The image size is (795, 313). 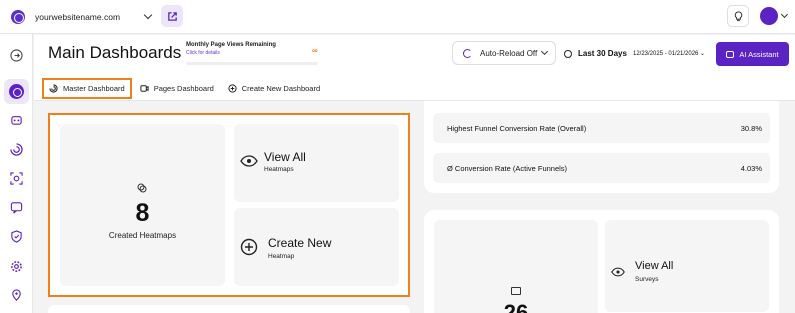 What do you see at coordinates (78, 17) in the screenshot?
I see `website-name: yourwebsitename.com` at bounding box center [78, 17].